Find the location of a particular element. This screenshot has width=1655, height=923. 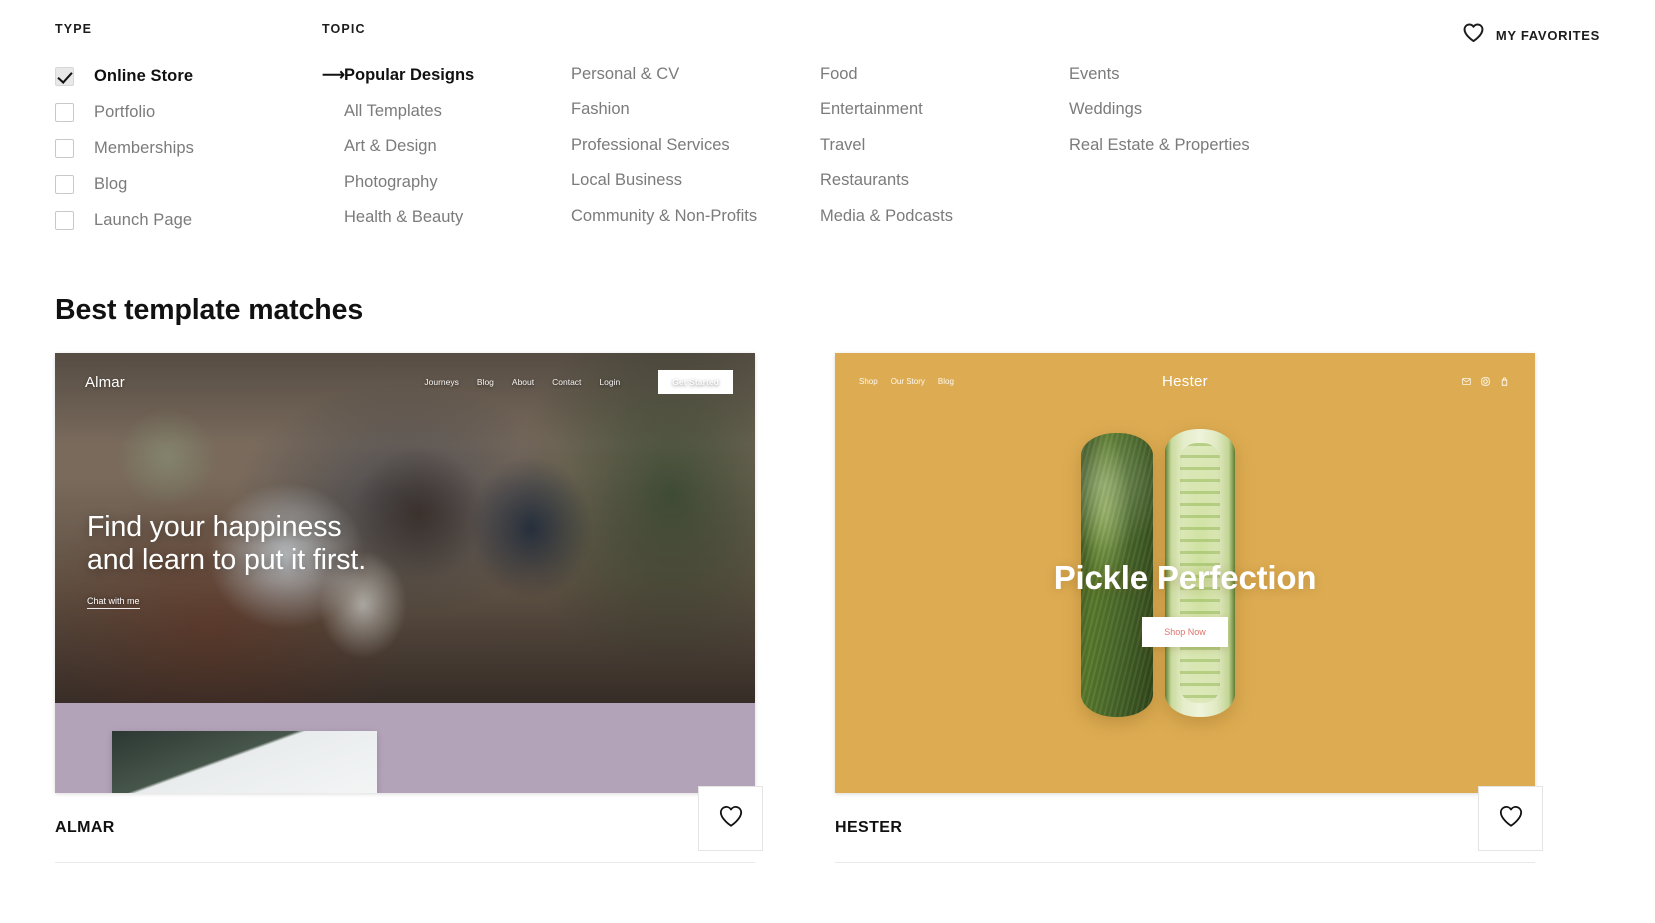

mail-icon is located at coordinates (1466, 381).